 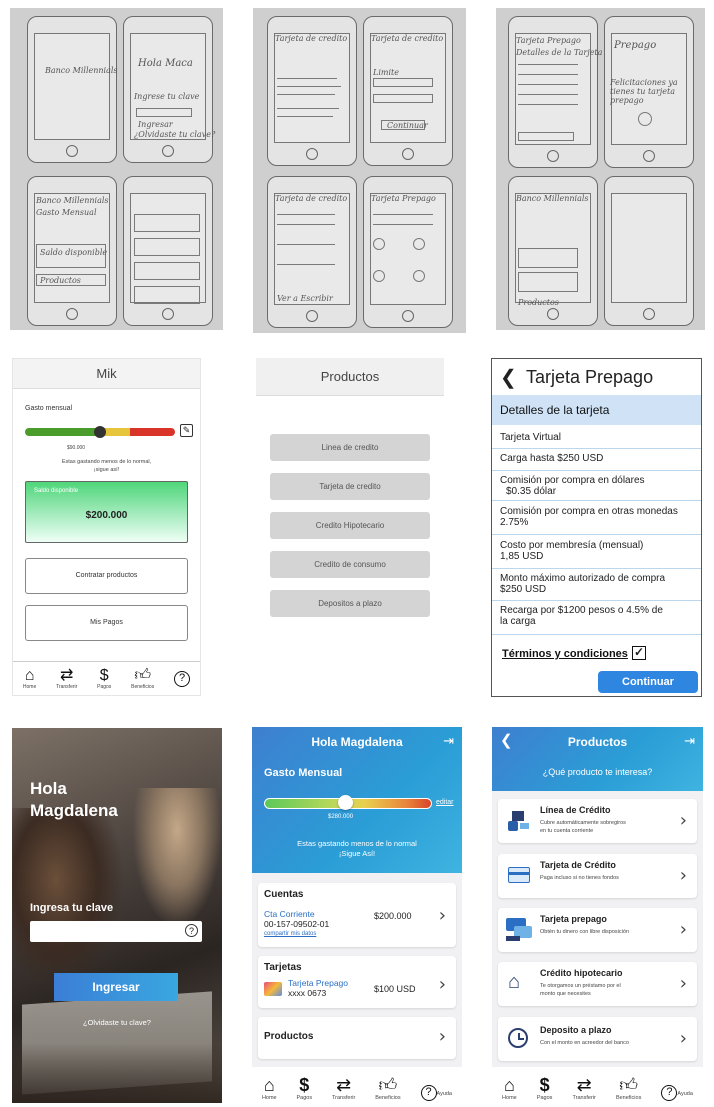 What do you see at coordinates (584, 932) in the screenshot?
I see `product-desc: Obtén tu dinero con libre disposición` at bounding box center [584, 932].